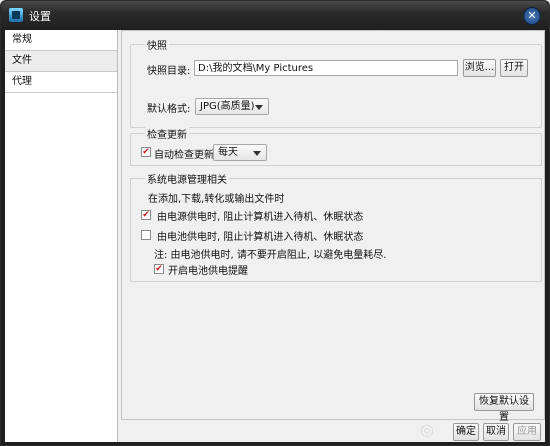 This screenshot has width=550, height=446. What do you see at coordinates (61, 82) in the screenshot?
I see `nav-item-proxy: 代理` at bounding box center [61, 82].